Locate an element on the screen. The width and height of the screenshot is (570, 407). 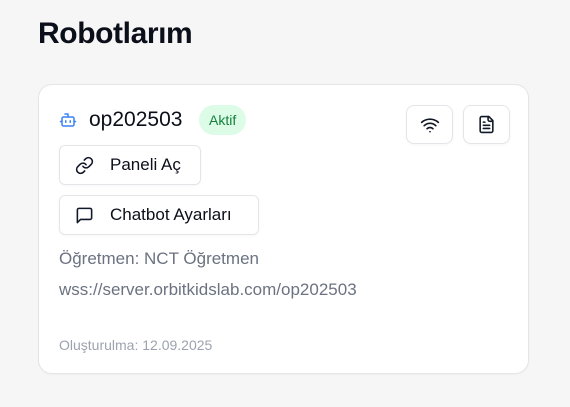
open-panel-label: Paneli Aç is located at coordinates (145, 164).